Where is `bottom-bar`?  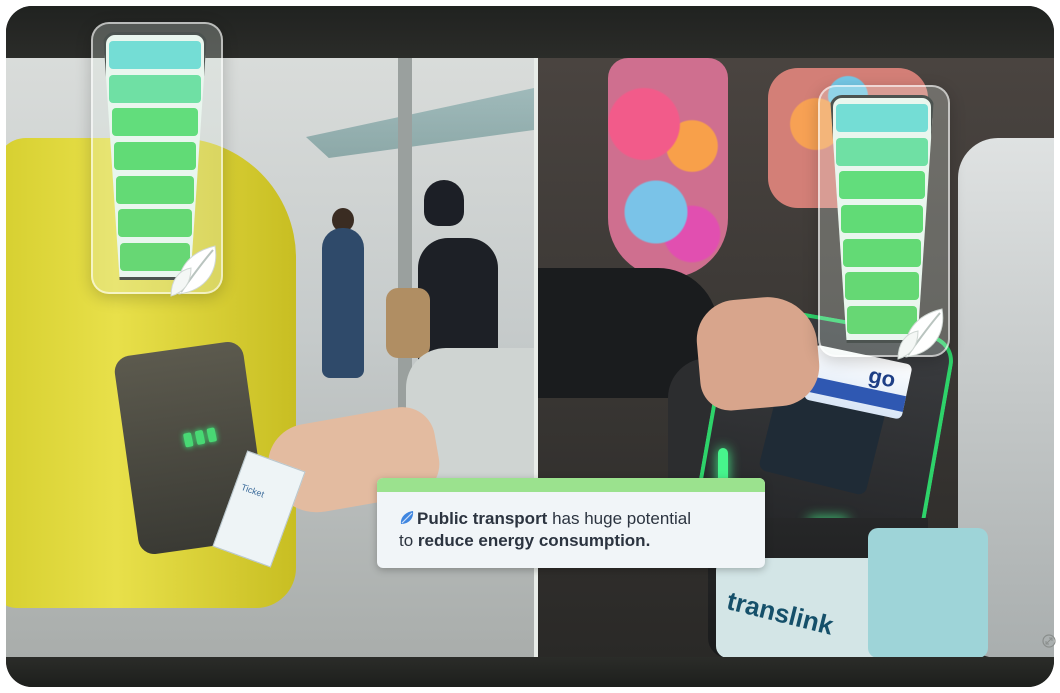 bottom-bar is located at coordinates (530, 672).